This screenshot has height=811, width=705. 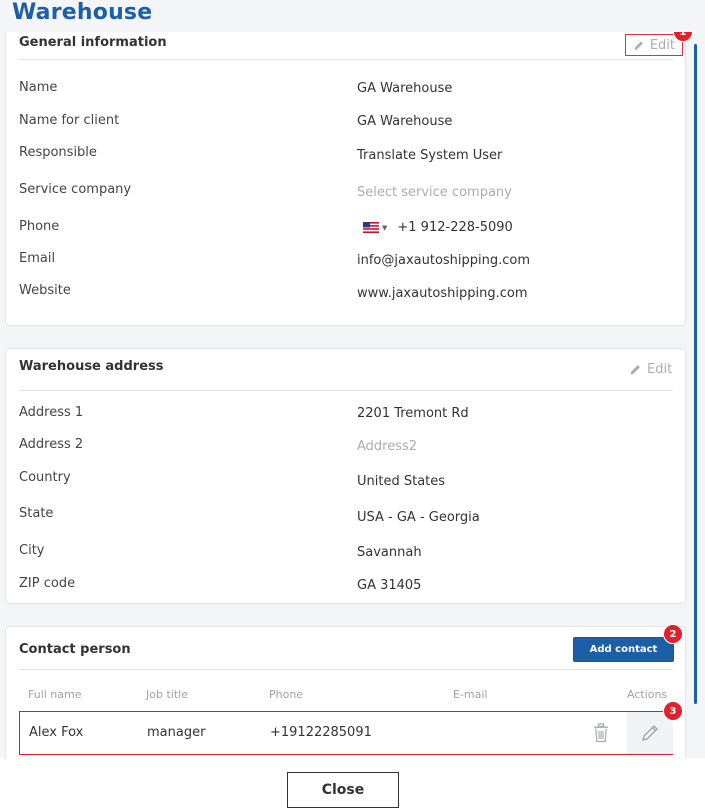 I want to click on scrollbar, so click(x=695, y=374).